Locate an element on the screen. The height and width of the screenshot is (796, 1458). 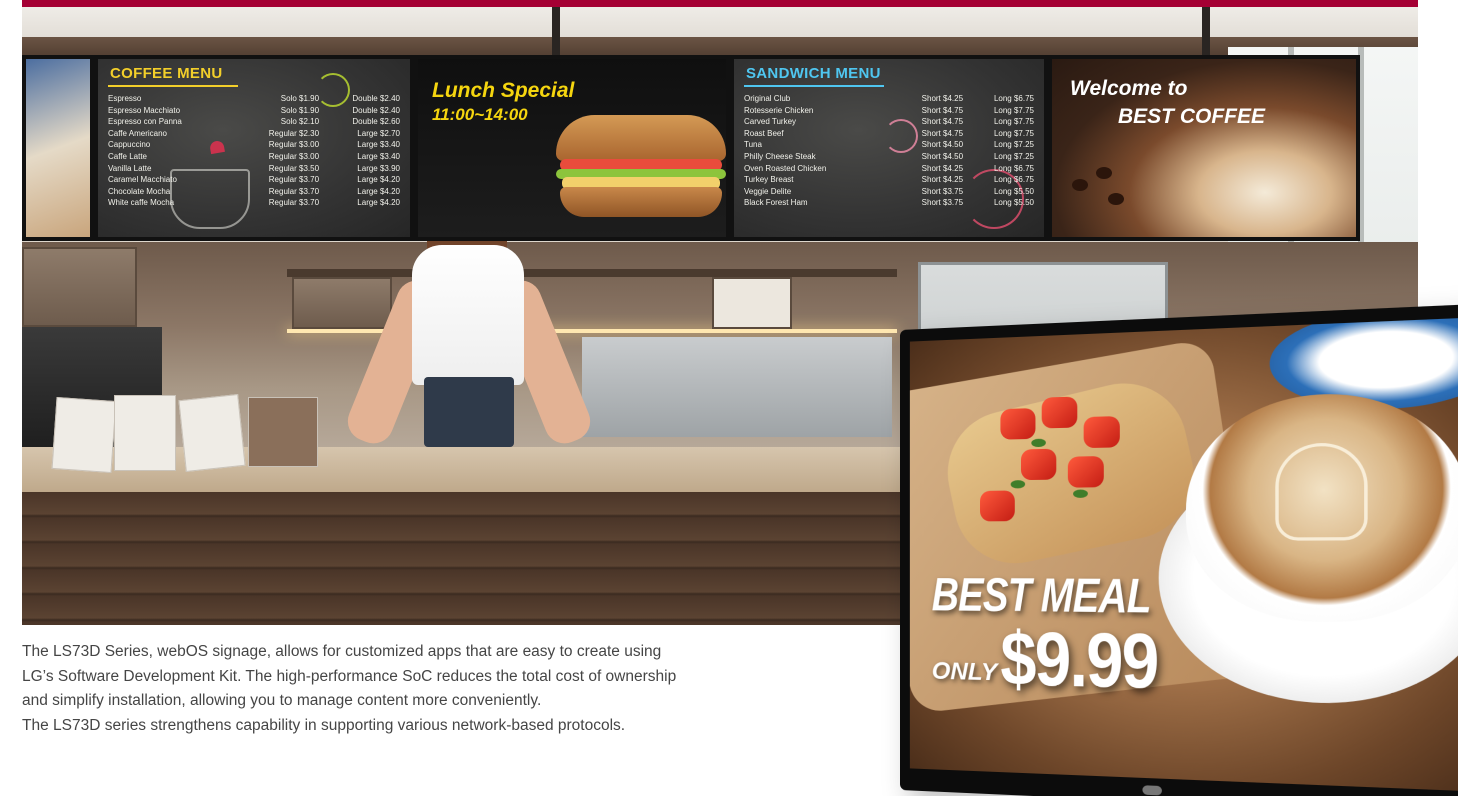
lunch-special-title: Lunch Special is located at coordinates (503, 90).